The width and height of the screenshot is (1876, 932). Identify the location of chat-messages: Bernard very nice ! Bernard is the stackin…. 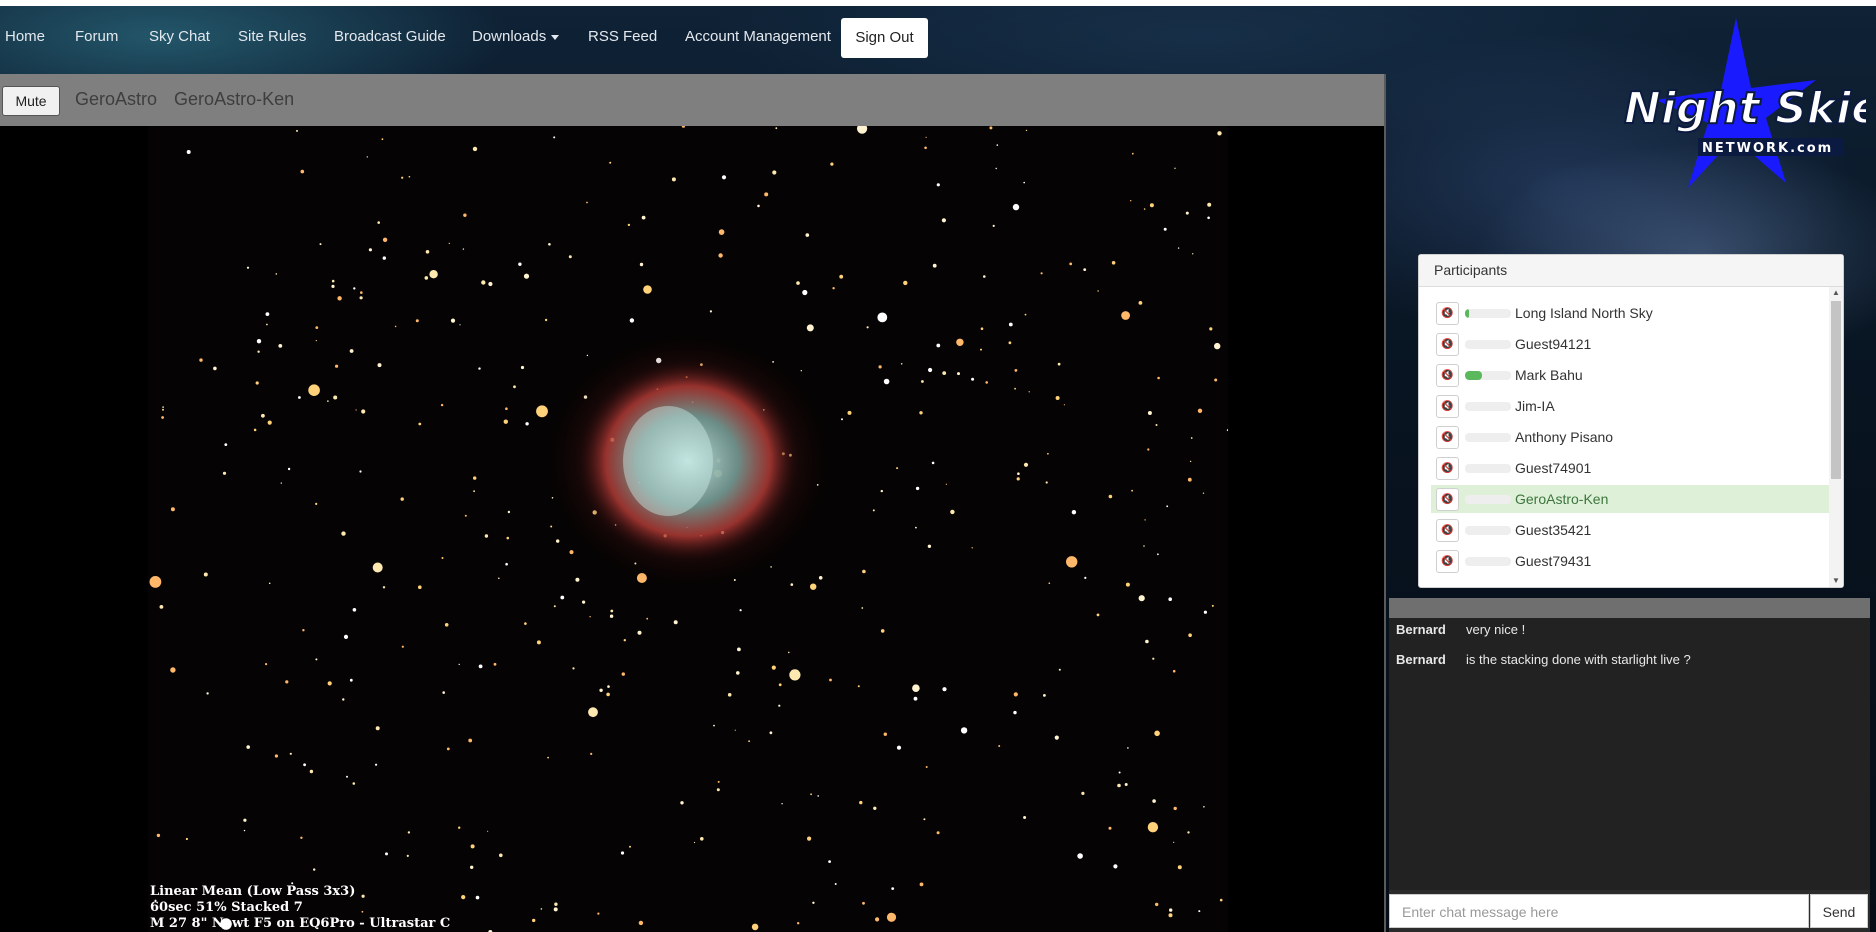
(1629, 754).